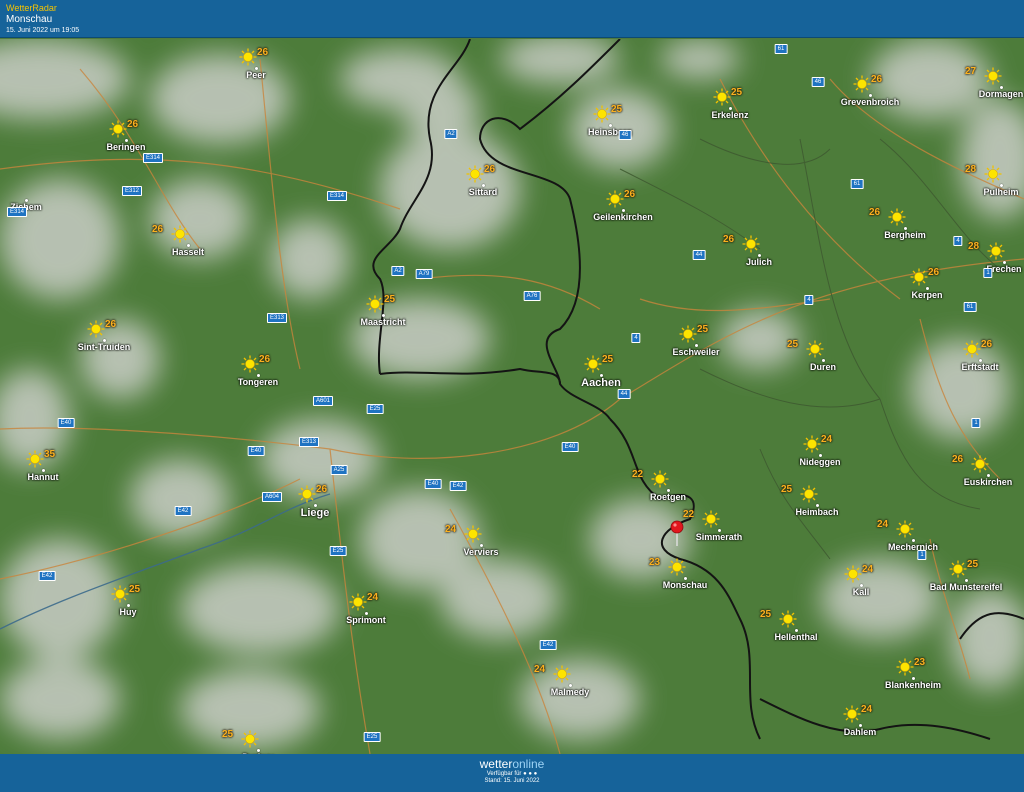 This screenshot has width=1024, height=792. I want to click on location-pin-icon, so click(677, 533).